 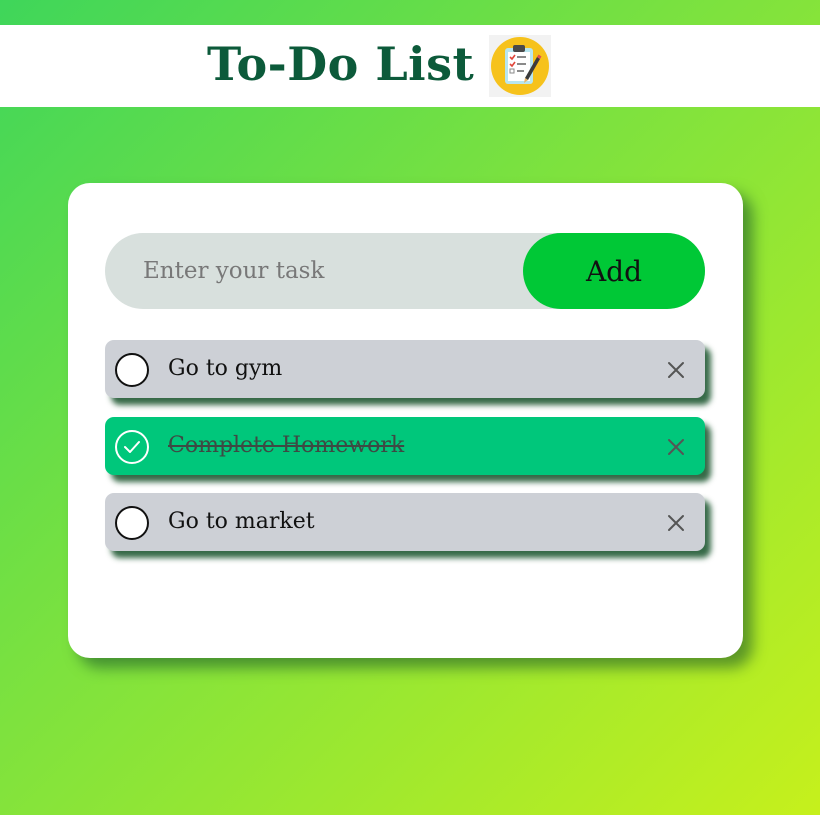 I want to click on task-input-row: Add, so click(x=405, y=271).